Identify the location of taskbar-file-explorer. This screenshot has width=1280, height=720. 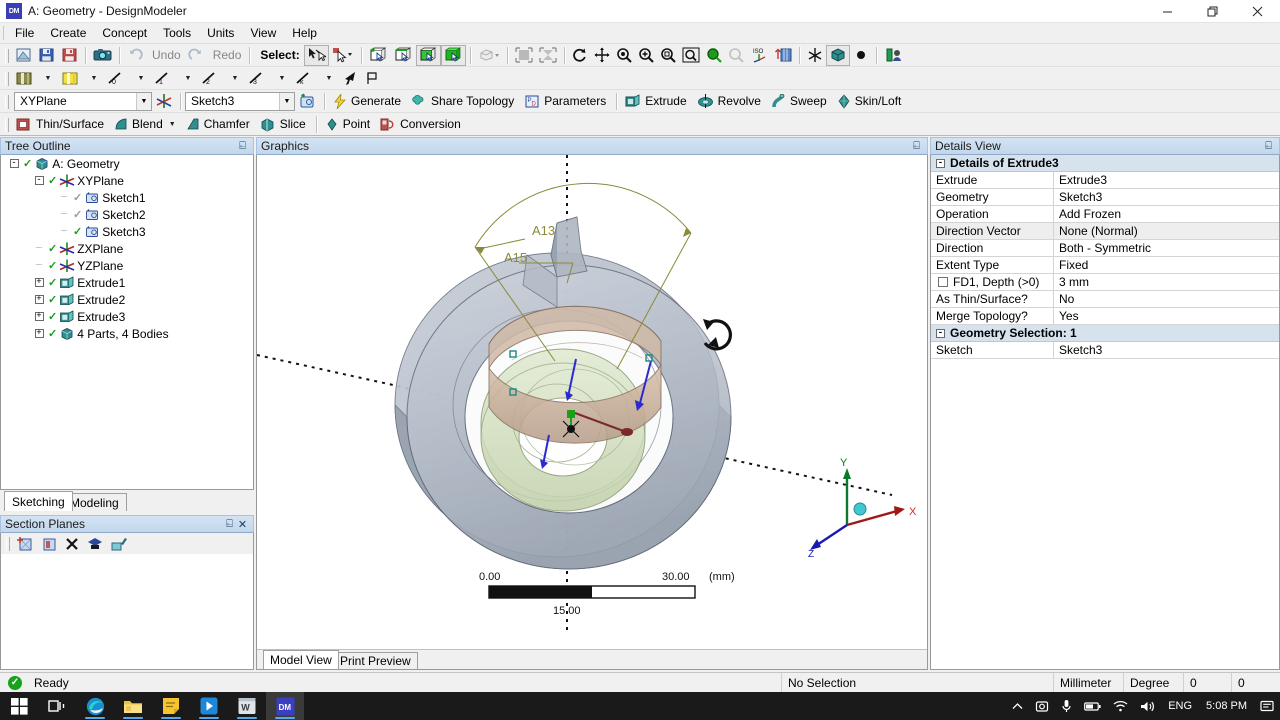
(133, 706).